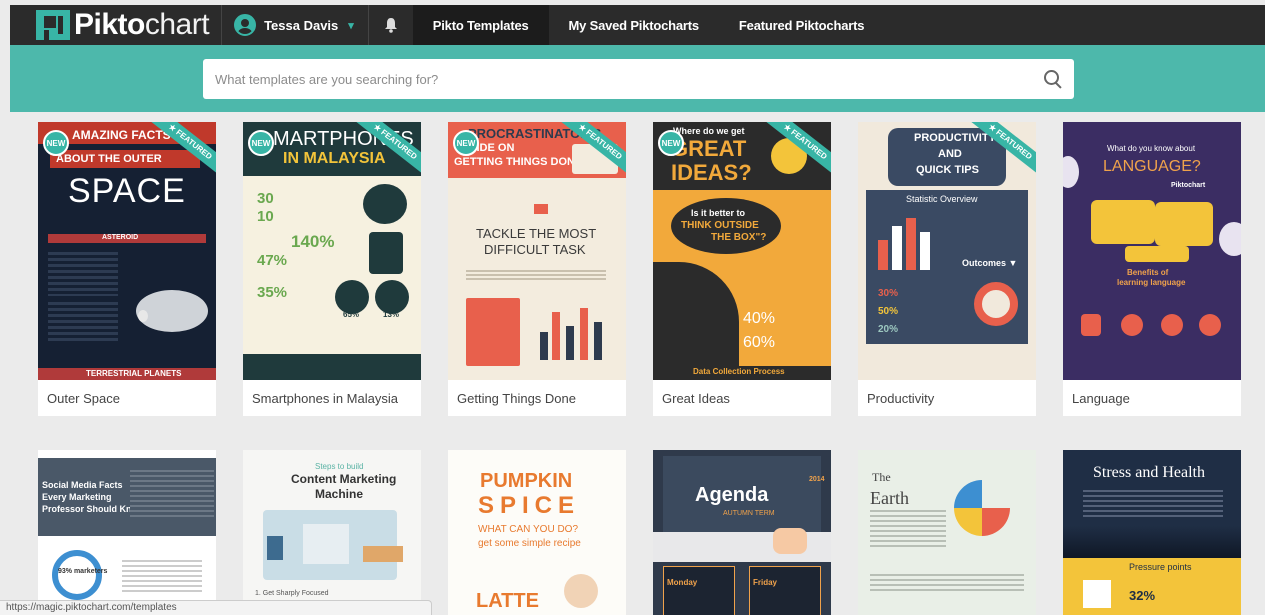 This screenshot has width=1265, height=615. What do you see at coordinates (711, 172) in the screenshot?
I see `thumb-text: IDEAS?` at bounding box center [711, 172].